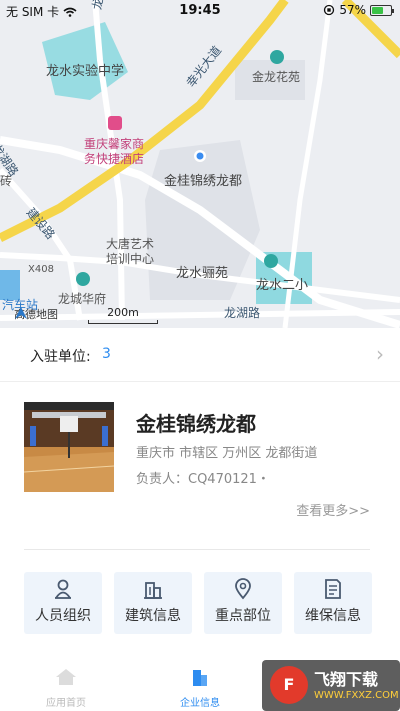 This screenshot has height=711, width=400. I want to click on building-info-label: 建筑信息, so click(153, 616).